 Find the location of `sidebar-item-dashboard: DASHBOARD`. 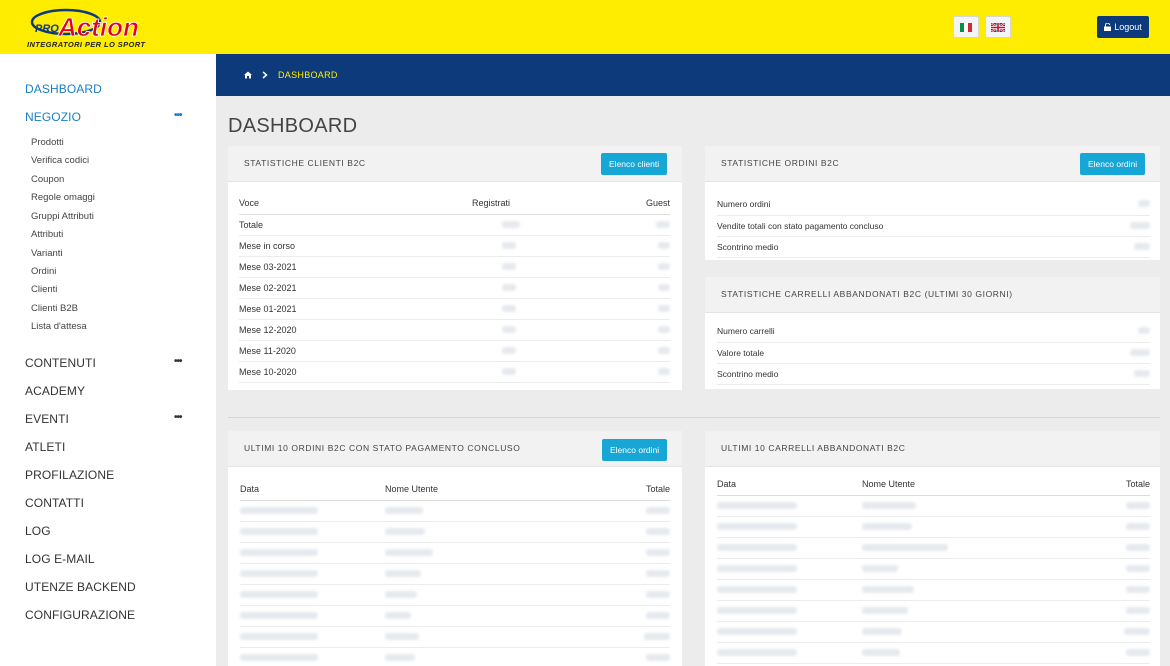

sidebar-item-dashboard: DASHBOARD is located at coordinates (63, 89).